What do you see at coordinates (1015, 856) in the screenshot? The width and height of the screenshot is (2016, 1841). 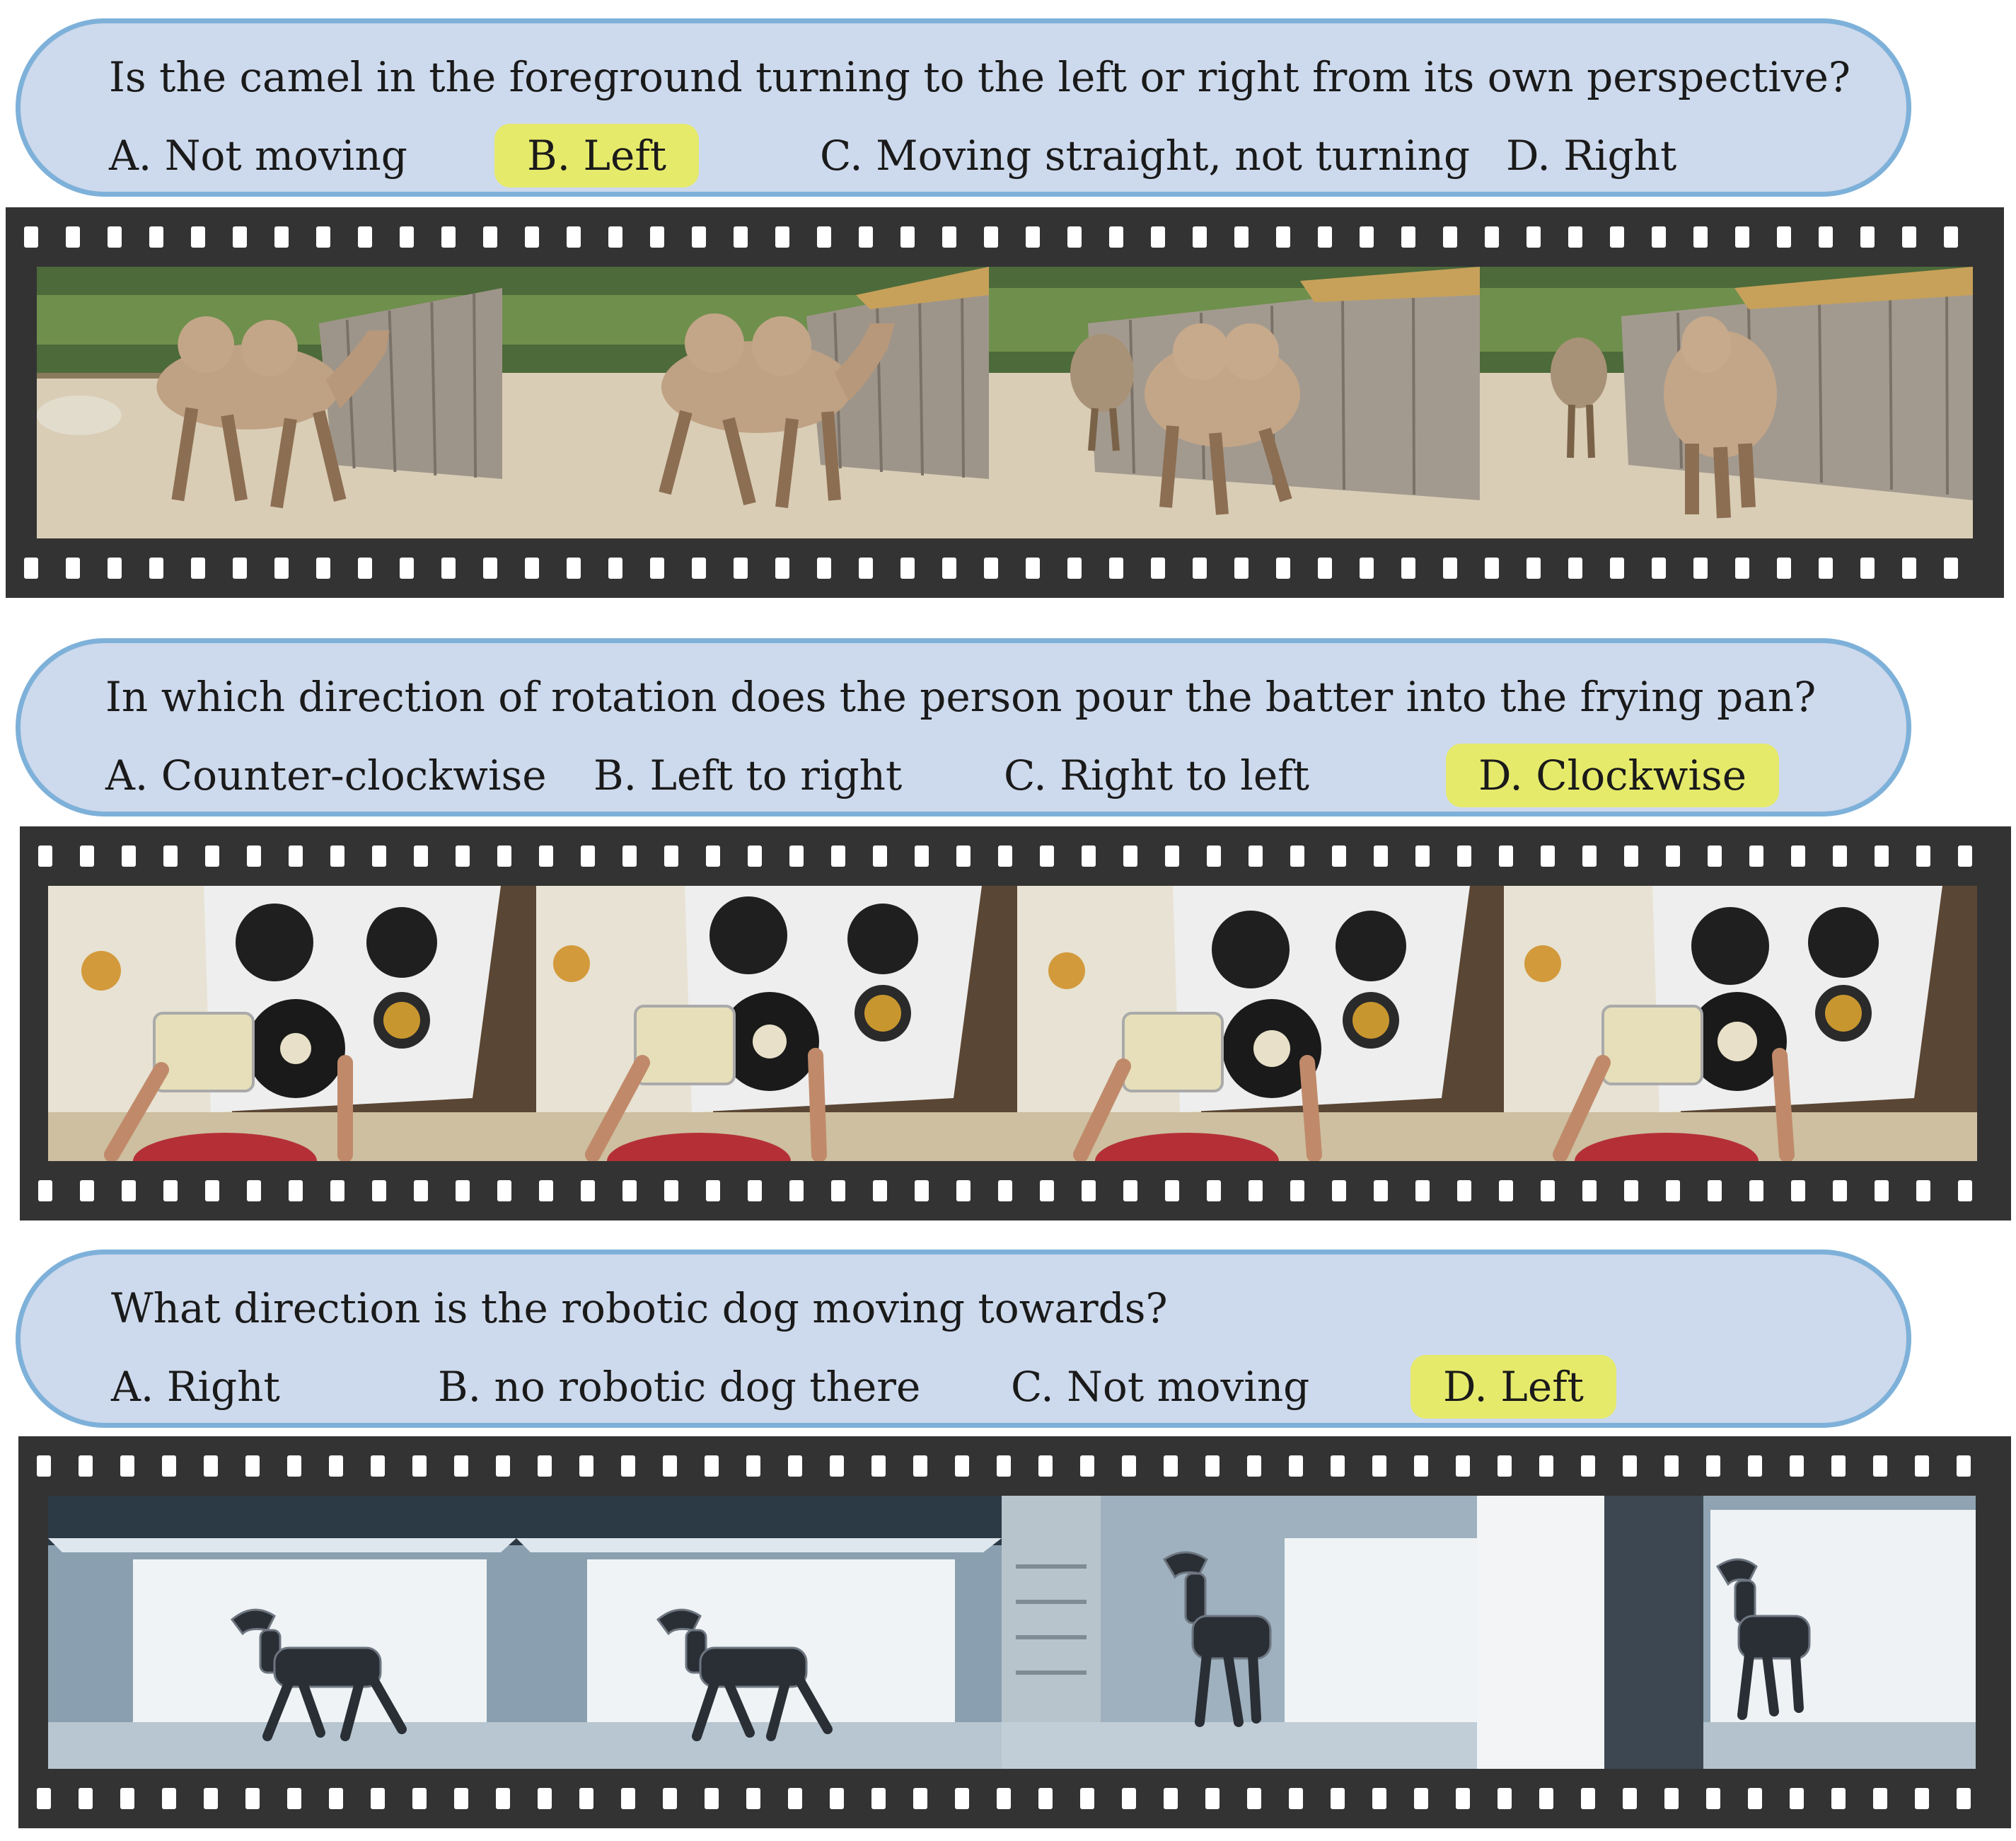 I see `film-sprocket-top` at bounding box center [1015, 856].